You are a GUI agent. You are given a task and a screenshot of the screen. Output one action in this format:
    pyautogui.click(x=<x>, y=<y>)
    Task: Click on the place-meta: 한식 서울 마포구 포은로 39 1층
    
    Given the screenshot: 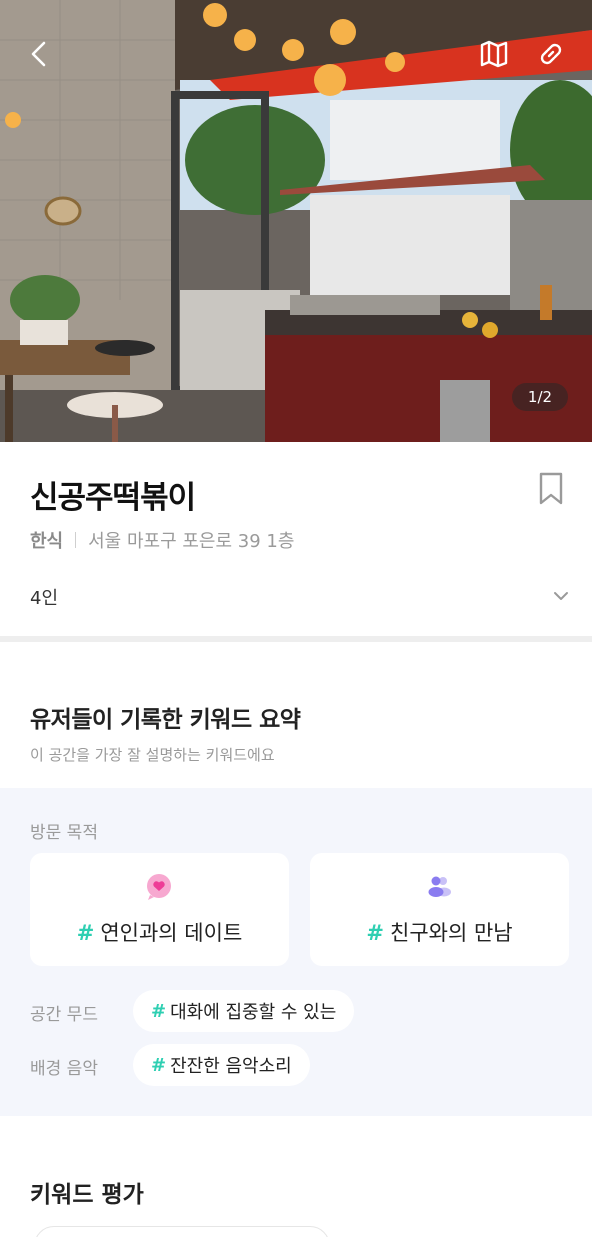 What is the action you would take?
    pyautogui.click(x=162, y=540)
    